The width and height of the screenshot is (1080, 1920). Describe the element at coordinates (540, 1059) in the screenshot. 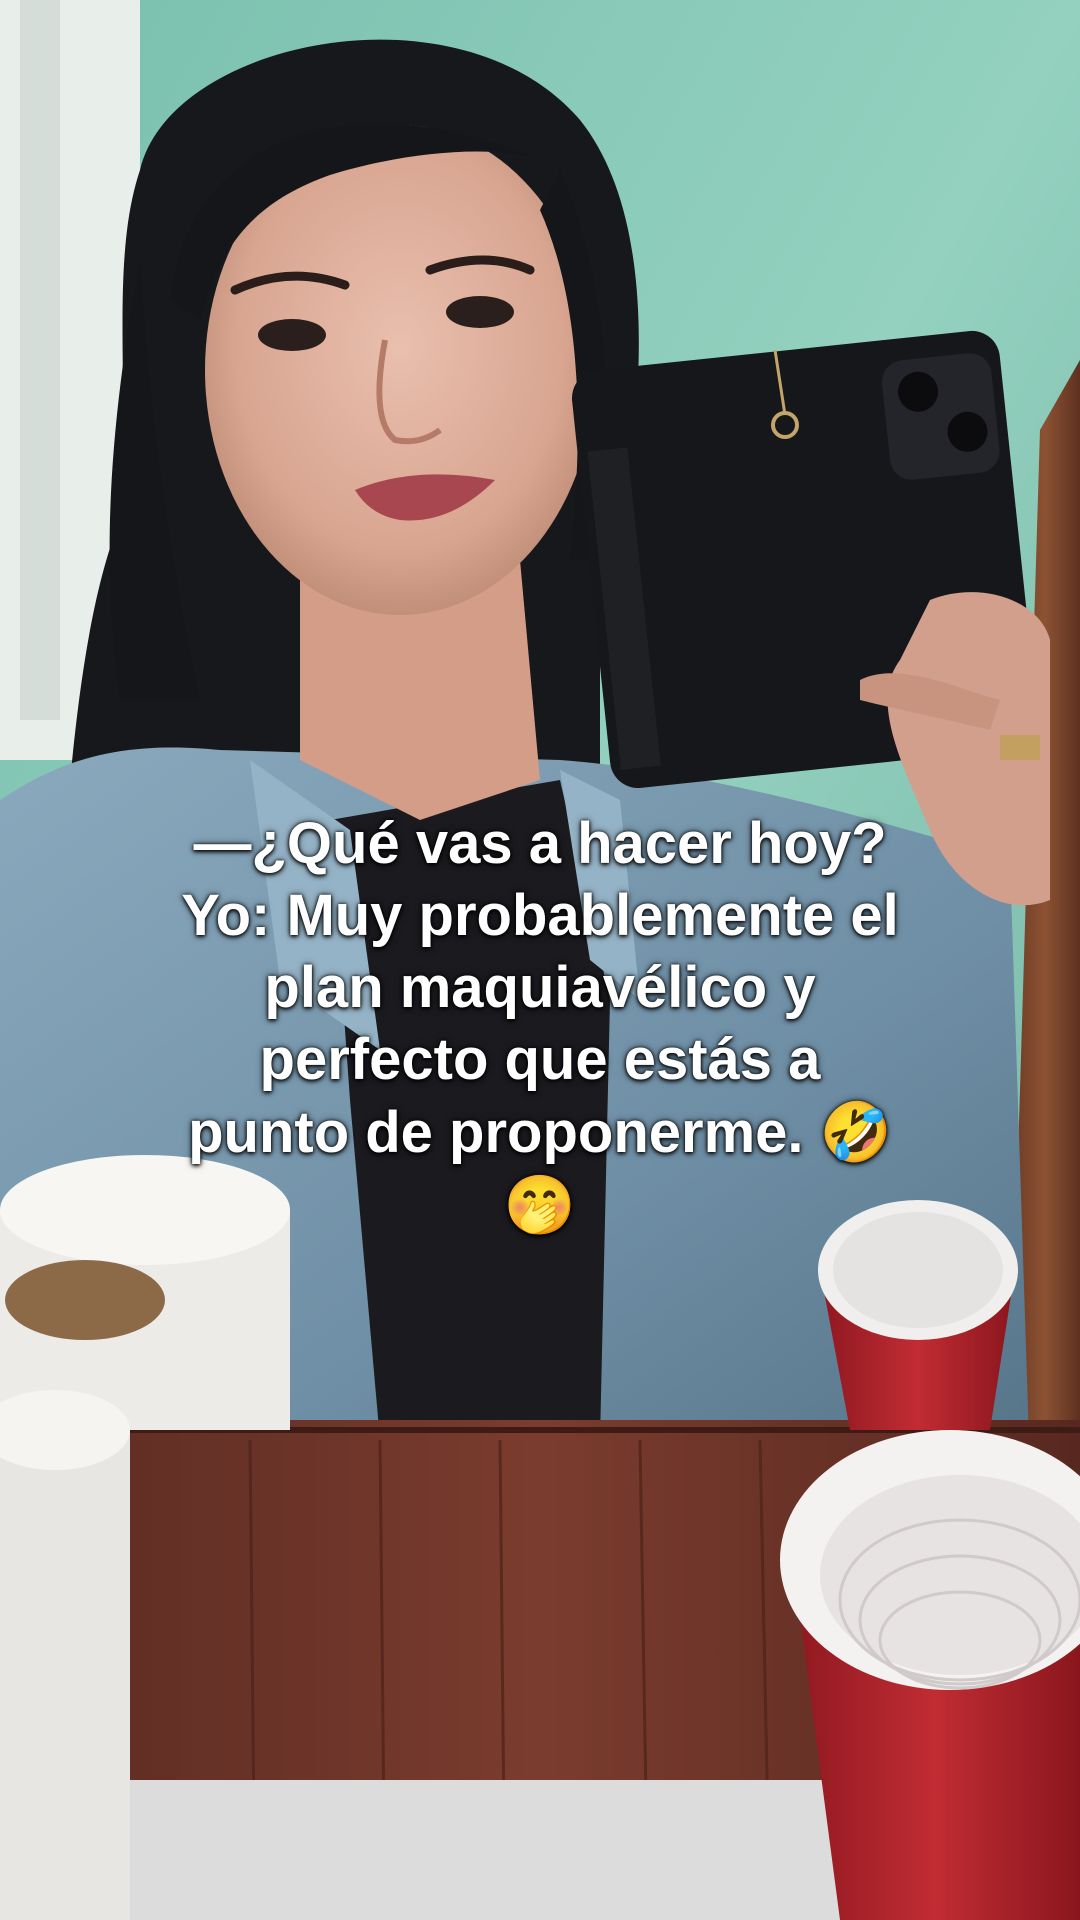

I see `caption-line-4: perfecto que estás a` at that location.